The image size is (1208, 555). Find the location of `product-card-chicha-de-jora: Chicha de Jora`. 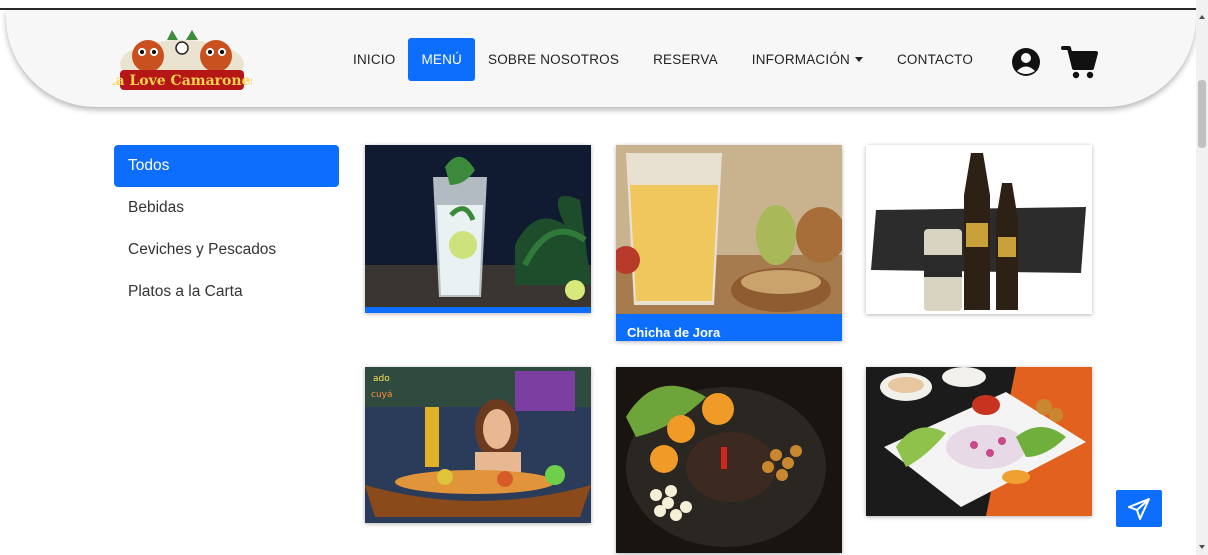

product-card-chicha-de-jora: Chicha de Jora is located at coordinates (729, 243).